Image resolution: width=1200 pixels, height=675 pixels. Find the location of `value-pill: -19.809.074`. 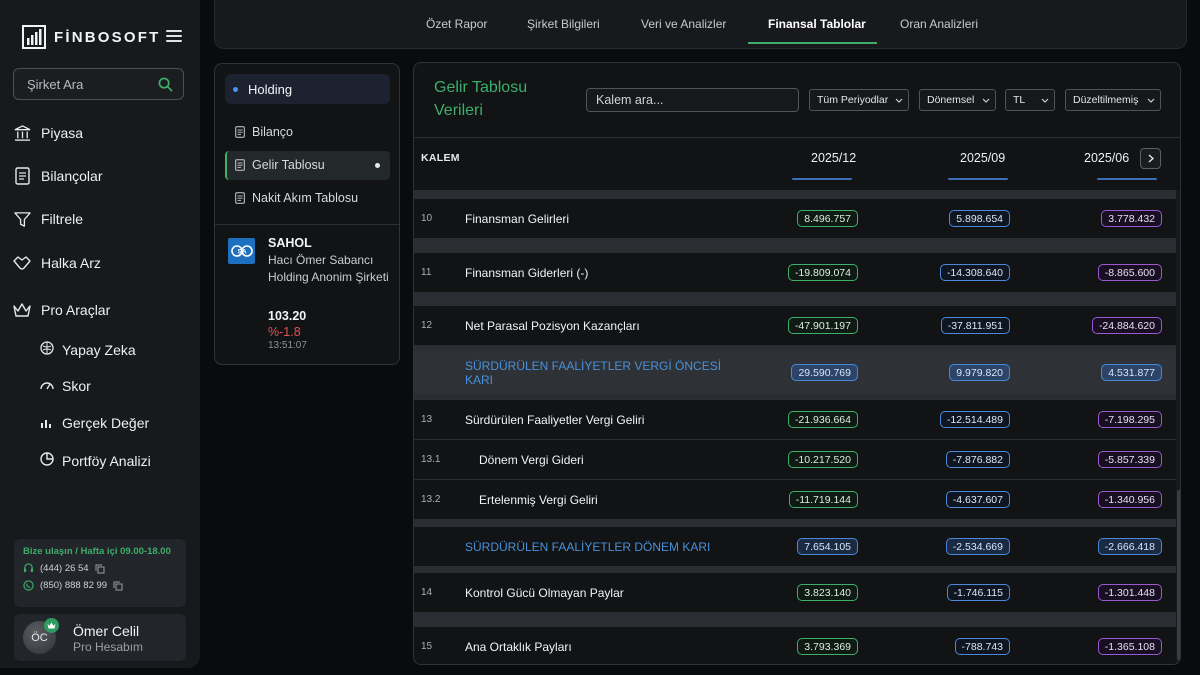

value-pill: -19.809.074 is located at coordinates (822, 272).